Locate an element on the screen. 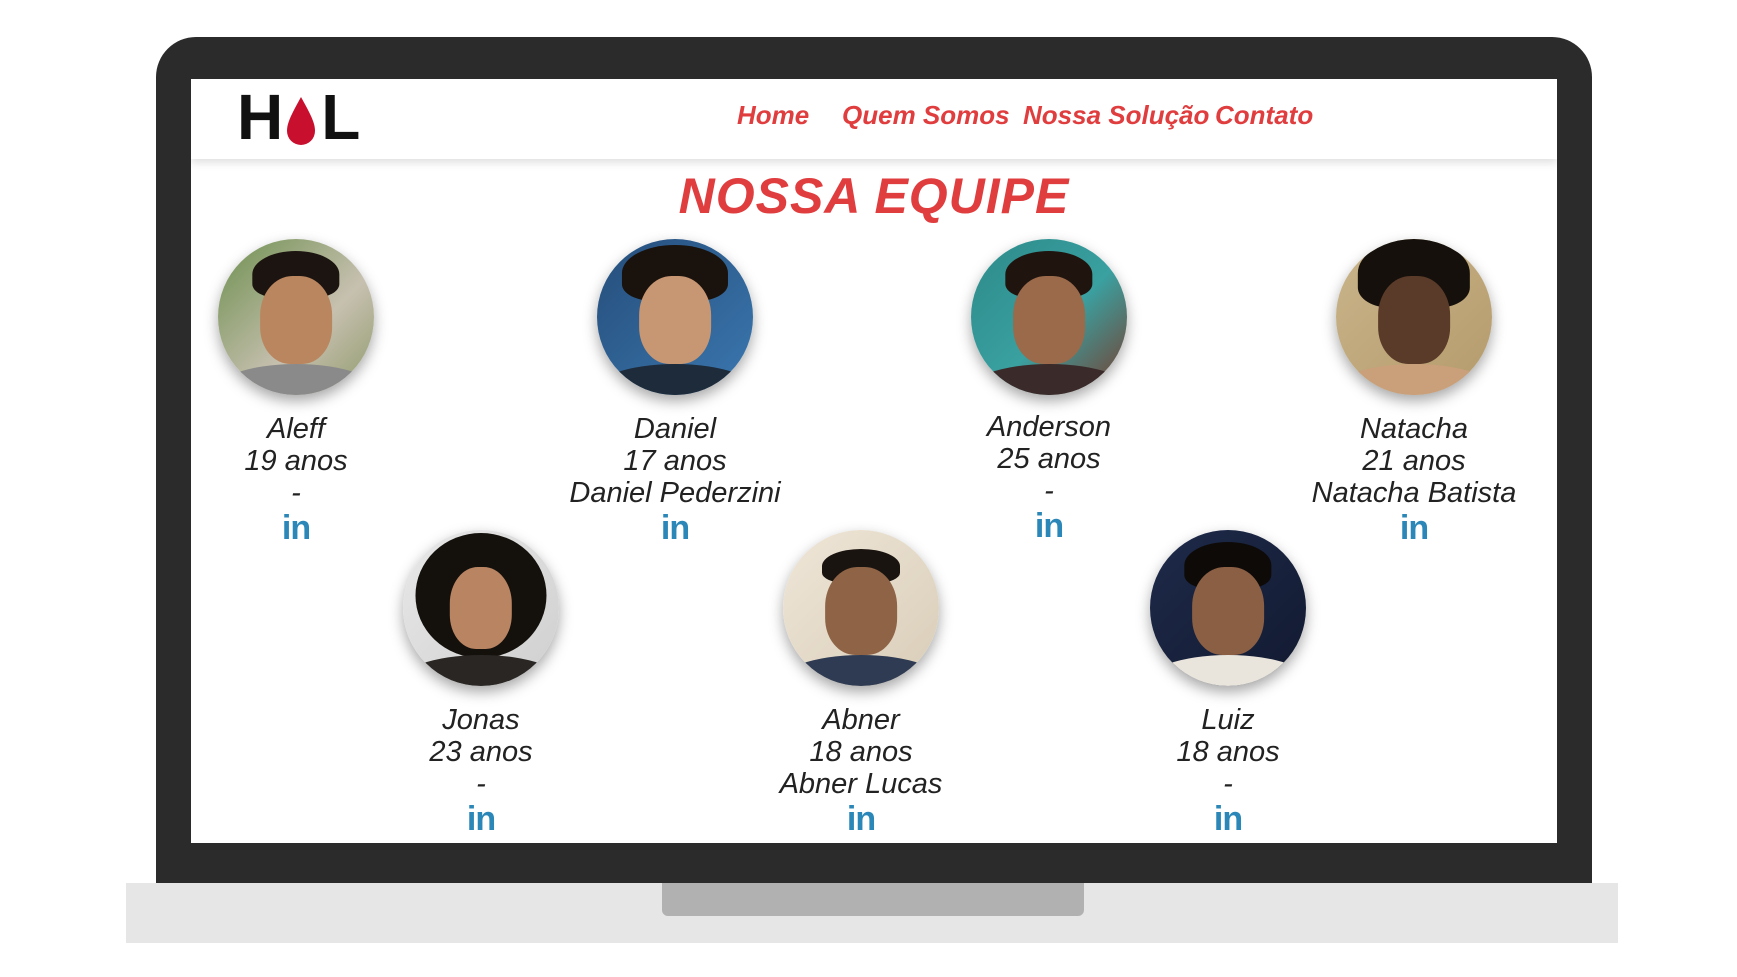 This screenshot has height=977, width=1737. member-name: Natacha is located at coordinates (1413, 429).